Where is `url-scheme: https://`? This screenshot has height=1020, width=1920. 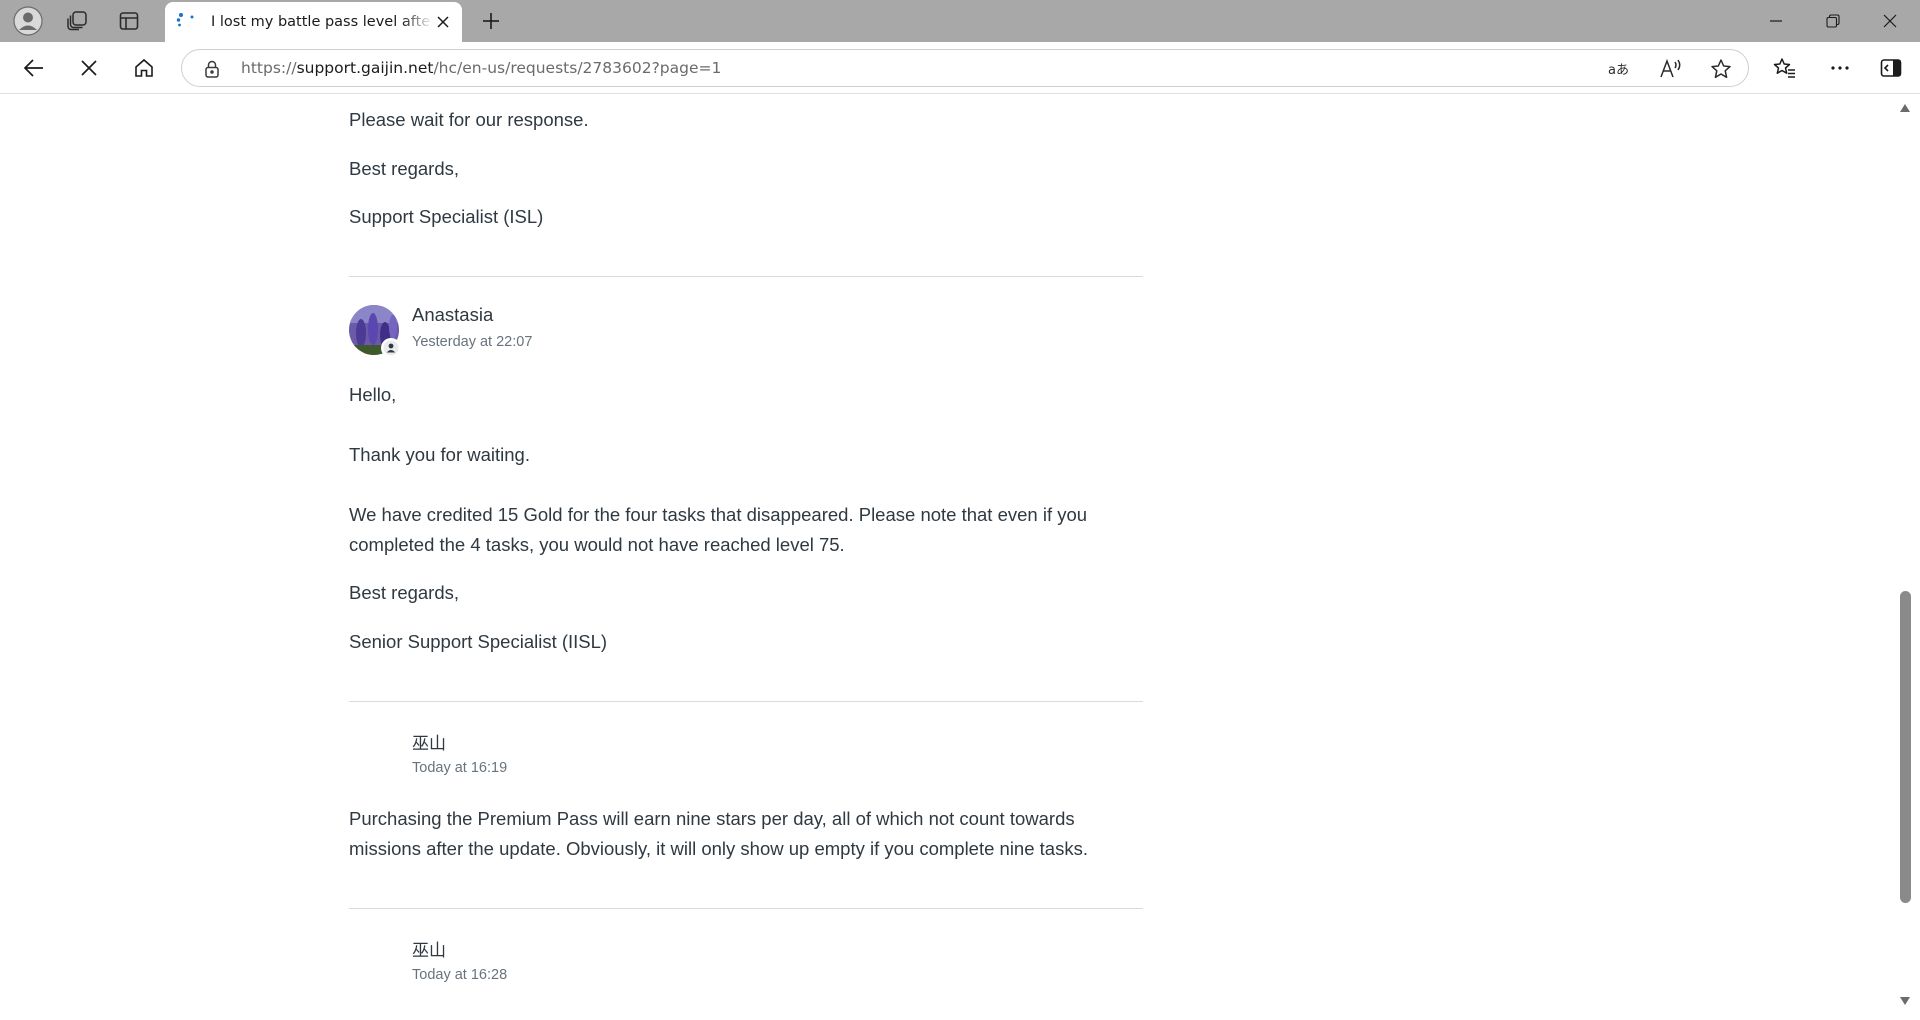
url-scheme: https:// is located at coordinates (269, 68).